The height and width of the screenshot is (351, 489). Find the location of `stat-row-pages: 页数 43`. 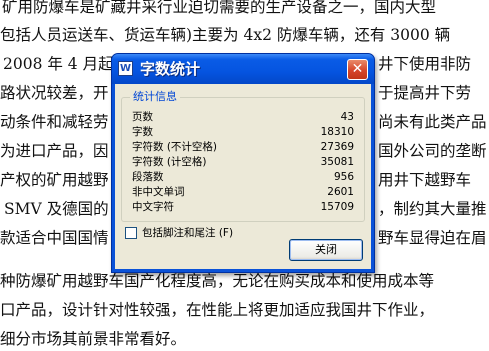

stat-row-pages: 页数 43 is located at coordinates (243, 117).